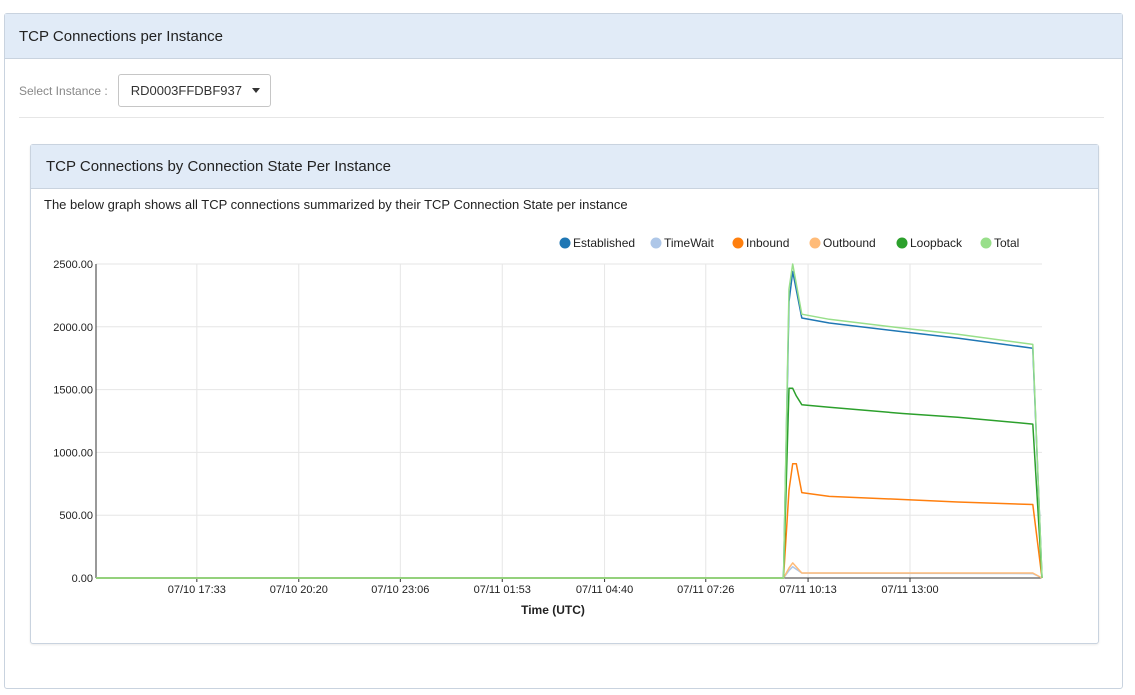  Describe the element at coordinates (705, 590) in the screenshot. I see `x-tick-label: 07/11 07:26` at that location.